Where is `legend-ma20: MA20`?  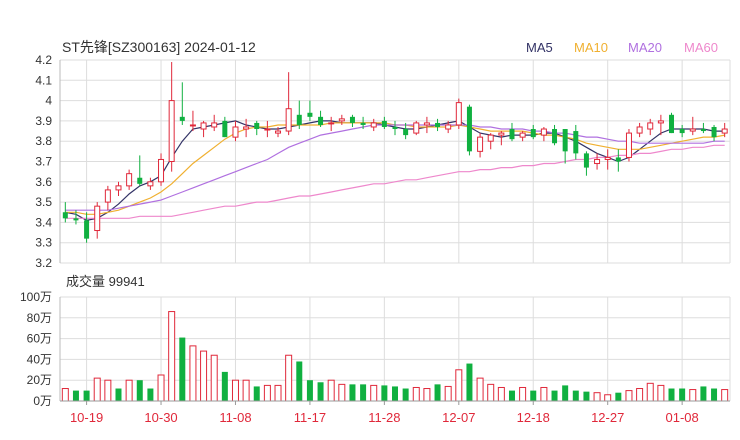
legend-ma20: MA20 is located at coordinates (645, 47).